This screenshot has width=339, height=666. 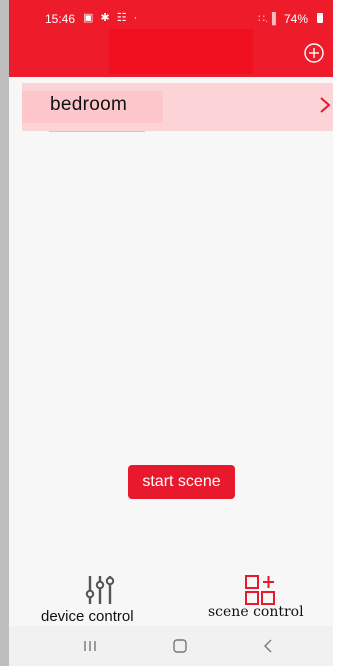 I want to click on status-time: 15:46, so click(x=60, y=19).